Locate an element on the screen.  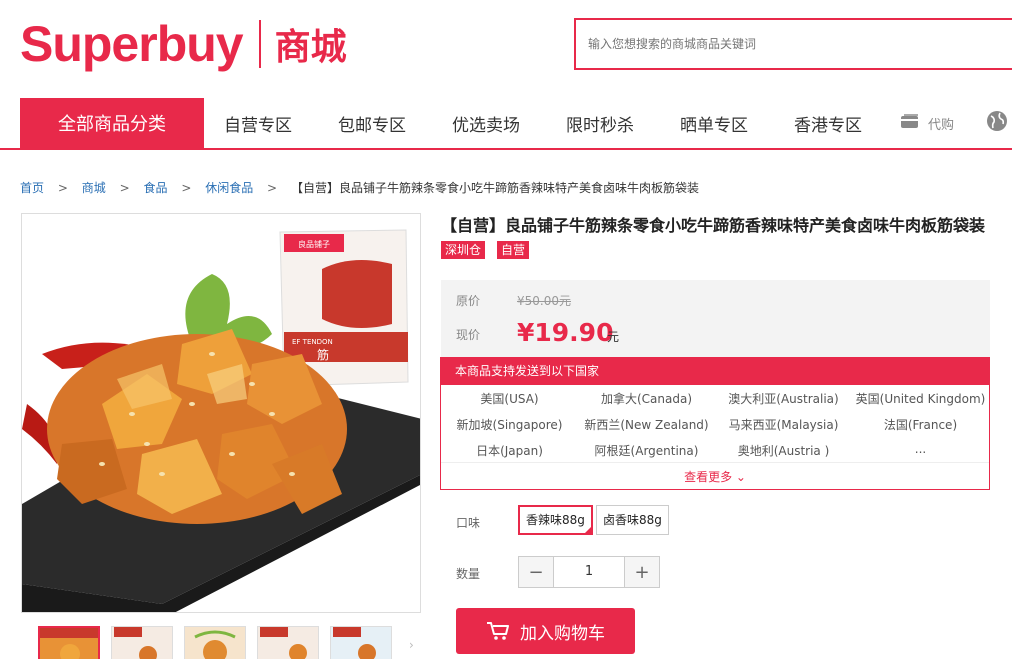
nav-item-free-shipping: 包邮专区 is located at coordinates (372, 123).